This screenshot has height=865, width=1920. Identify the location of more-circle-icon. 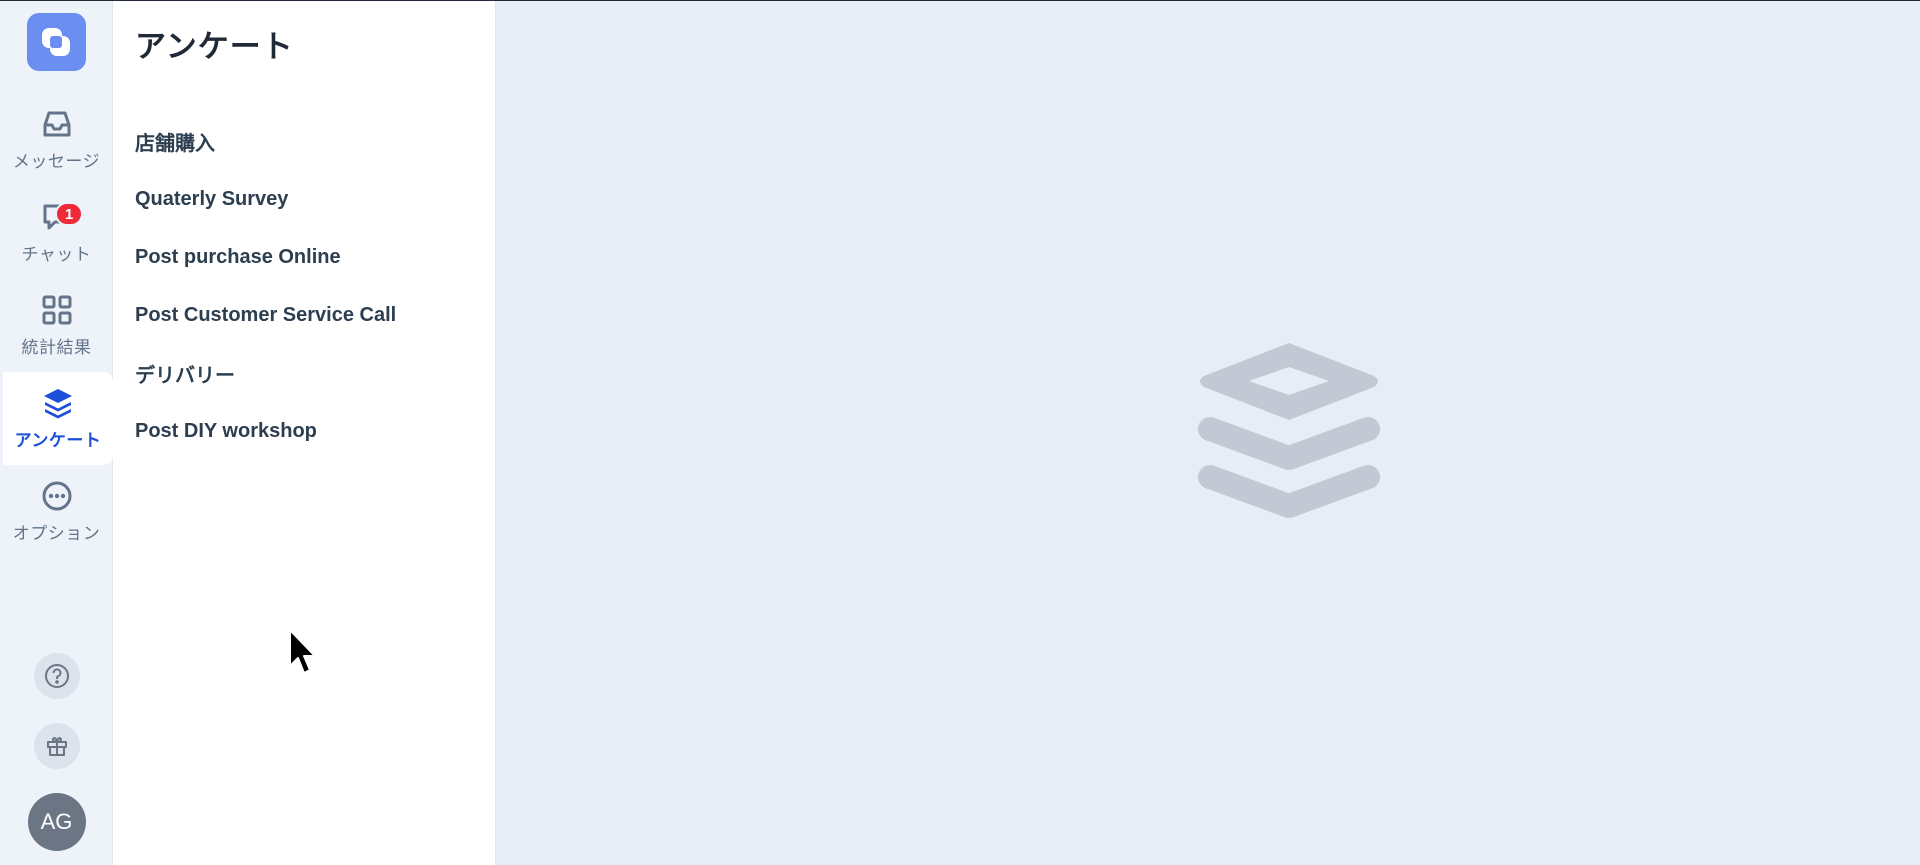
(57, 496).